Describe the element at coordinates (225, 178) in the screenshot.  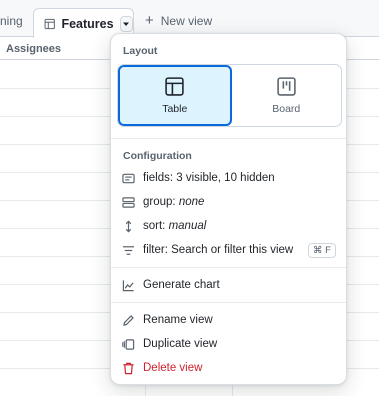
I see `fields-value: 3 visible, 10 hidden` at that location.